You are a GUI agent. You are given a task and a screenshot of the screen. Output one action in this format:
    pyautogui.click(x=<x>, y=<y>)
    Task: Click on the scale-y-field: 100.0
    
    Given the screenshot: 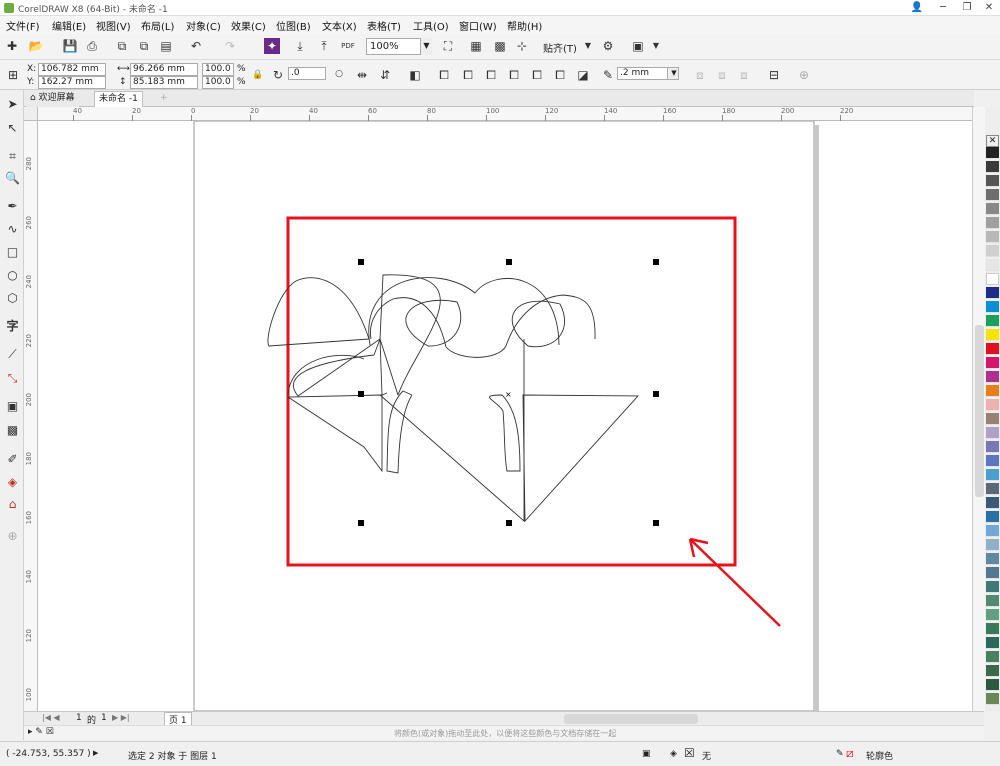 What is the action you would take?
    pyautogui.click(x=218, y=82)
    